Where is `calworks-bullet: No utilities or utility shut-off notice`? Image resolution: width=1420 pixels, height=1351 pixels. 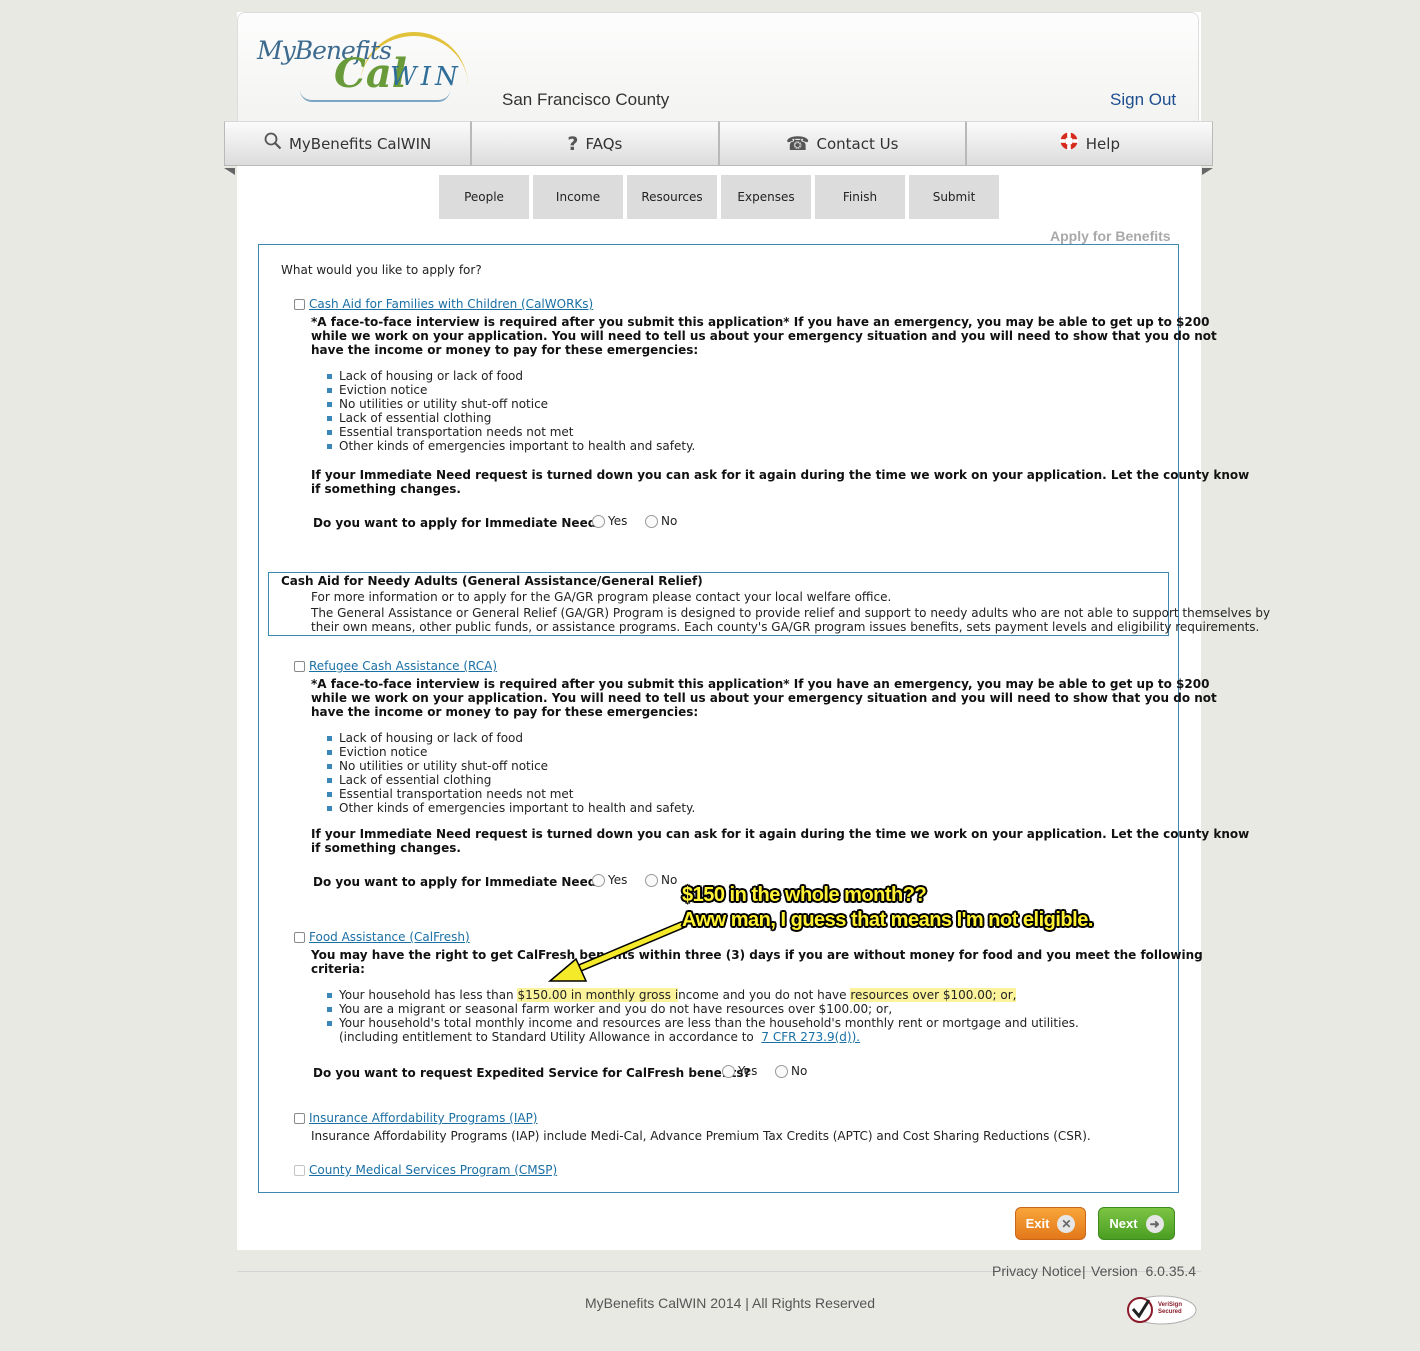
calworks-bullet: No utilities or utility shut-off notice is located at coordinates (444, 404).